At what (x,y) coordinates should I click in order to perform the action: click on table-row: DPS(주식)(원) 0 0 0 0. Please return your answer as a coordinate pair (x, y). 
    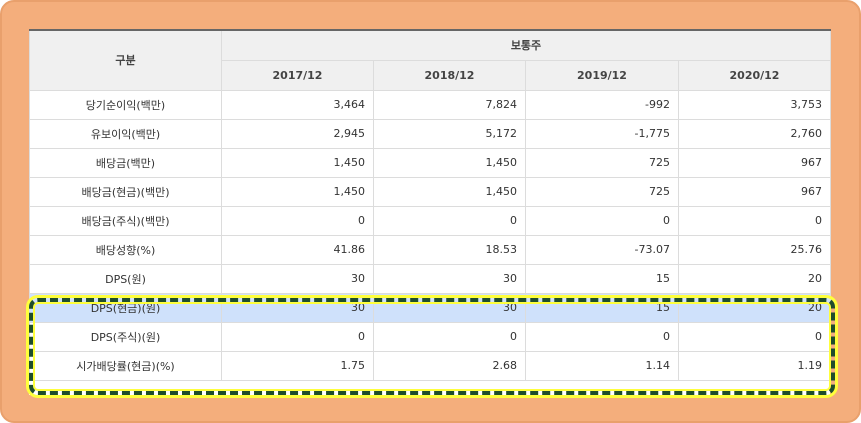
    Looking at the image, I should click on (430, 336).